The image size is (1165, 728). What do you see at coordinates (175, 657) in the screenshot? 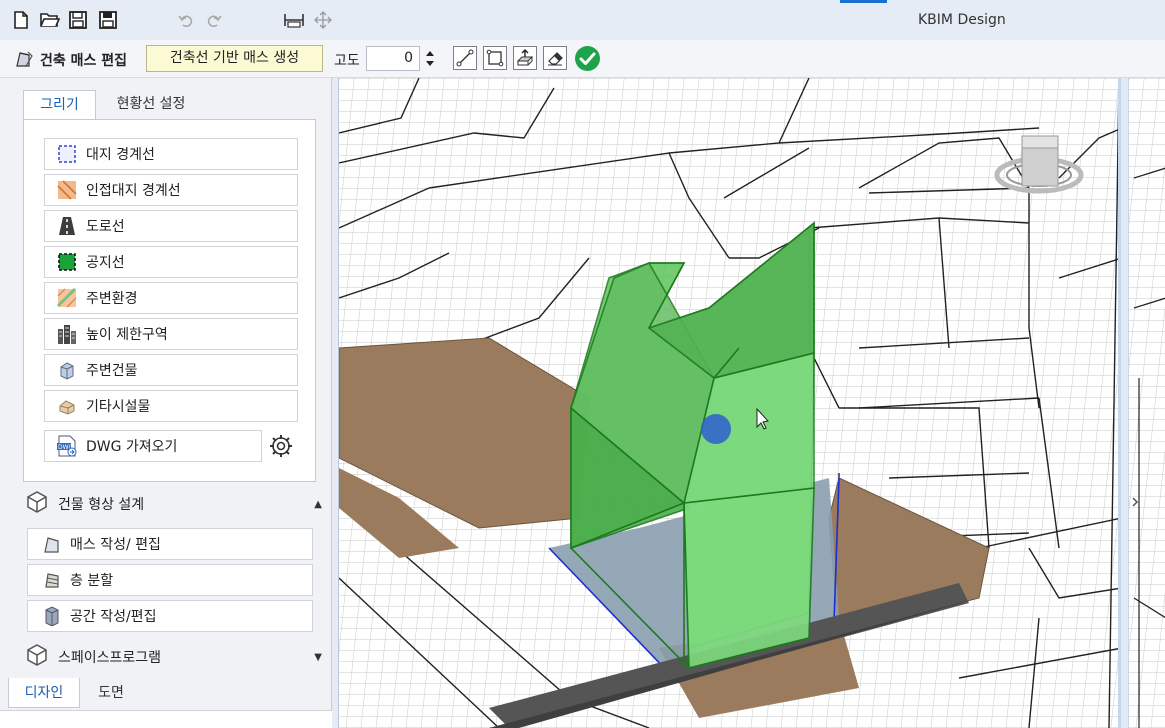
I see `section-space-program: 스페이스프로그램 ▼` at bounding box center [175, 657].